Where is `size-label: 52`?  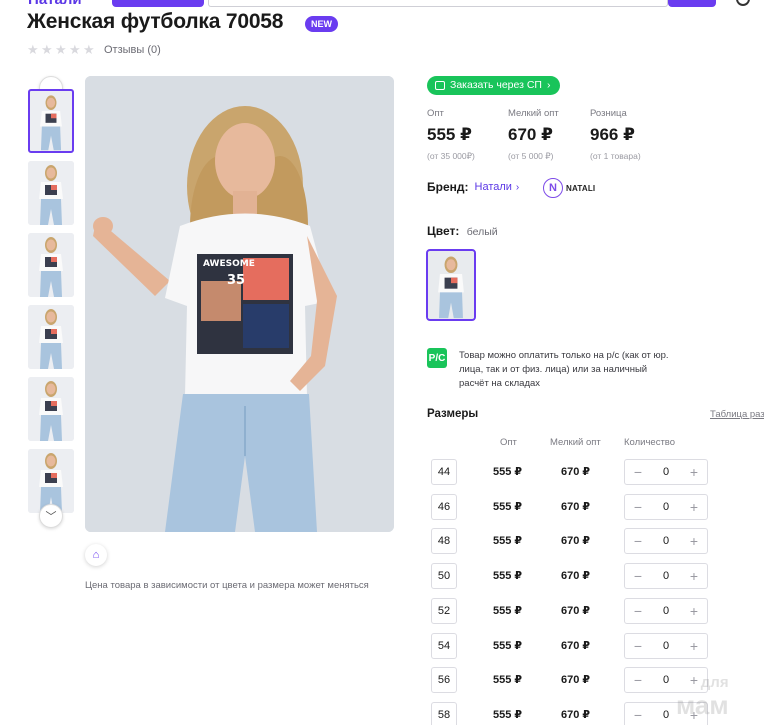 size-label: 52 is located at coordinates (444, 610).